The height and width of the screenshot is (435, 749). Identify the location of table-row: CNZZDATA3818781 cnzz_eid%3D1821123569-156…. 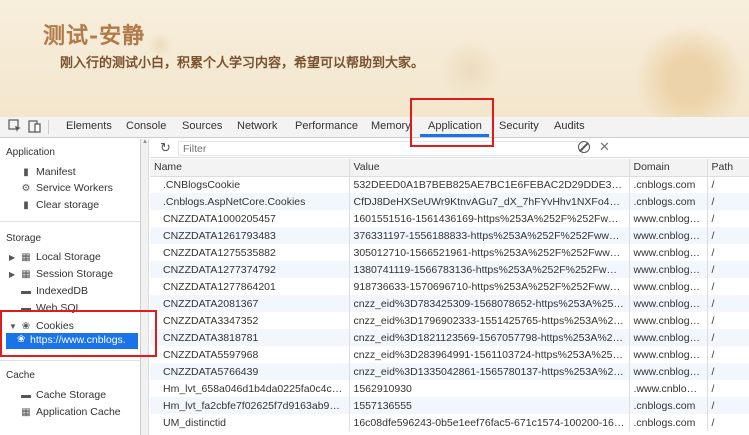
(449, 337).